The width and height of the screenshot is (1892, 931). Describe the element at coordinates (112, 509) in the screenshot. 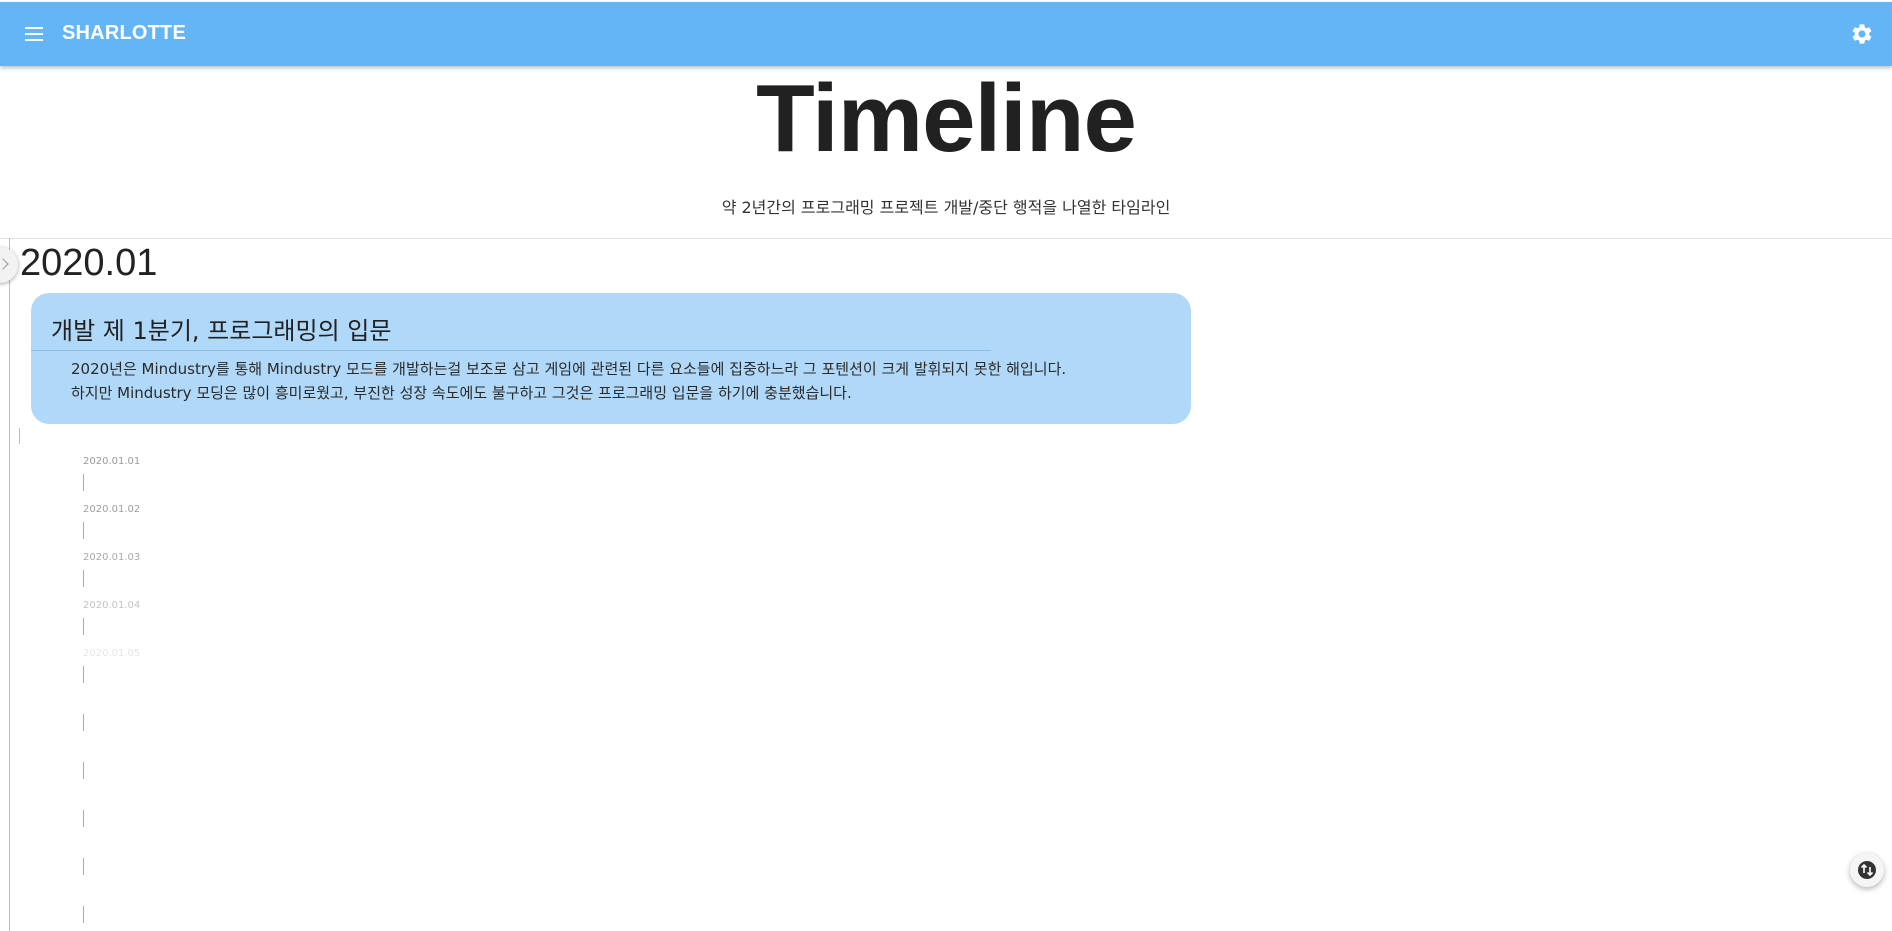

I see `date-label: 2020.01.02` at that location.